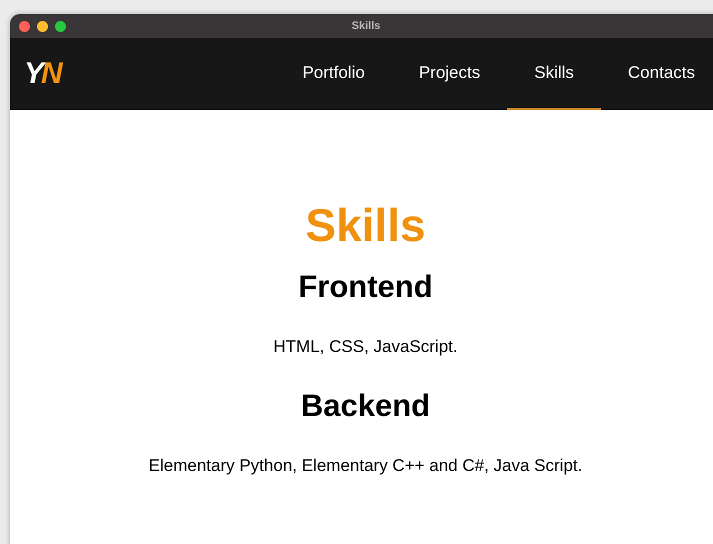 Image resolution: width=713 pixels, height=544 pixels. Describe the element at coordinates (365, 225) in the screenshot. I see `page-title: Skills` at that location.